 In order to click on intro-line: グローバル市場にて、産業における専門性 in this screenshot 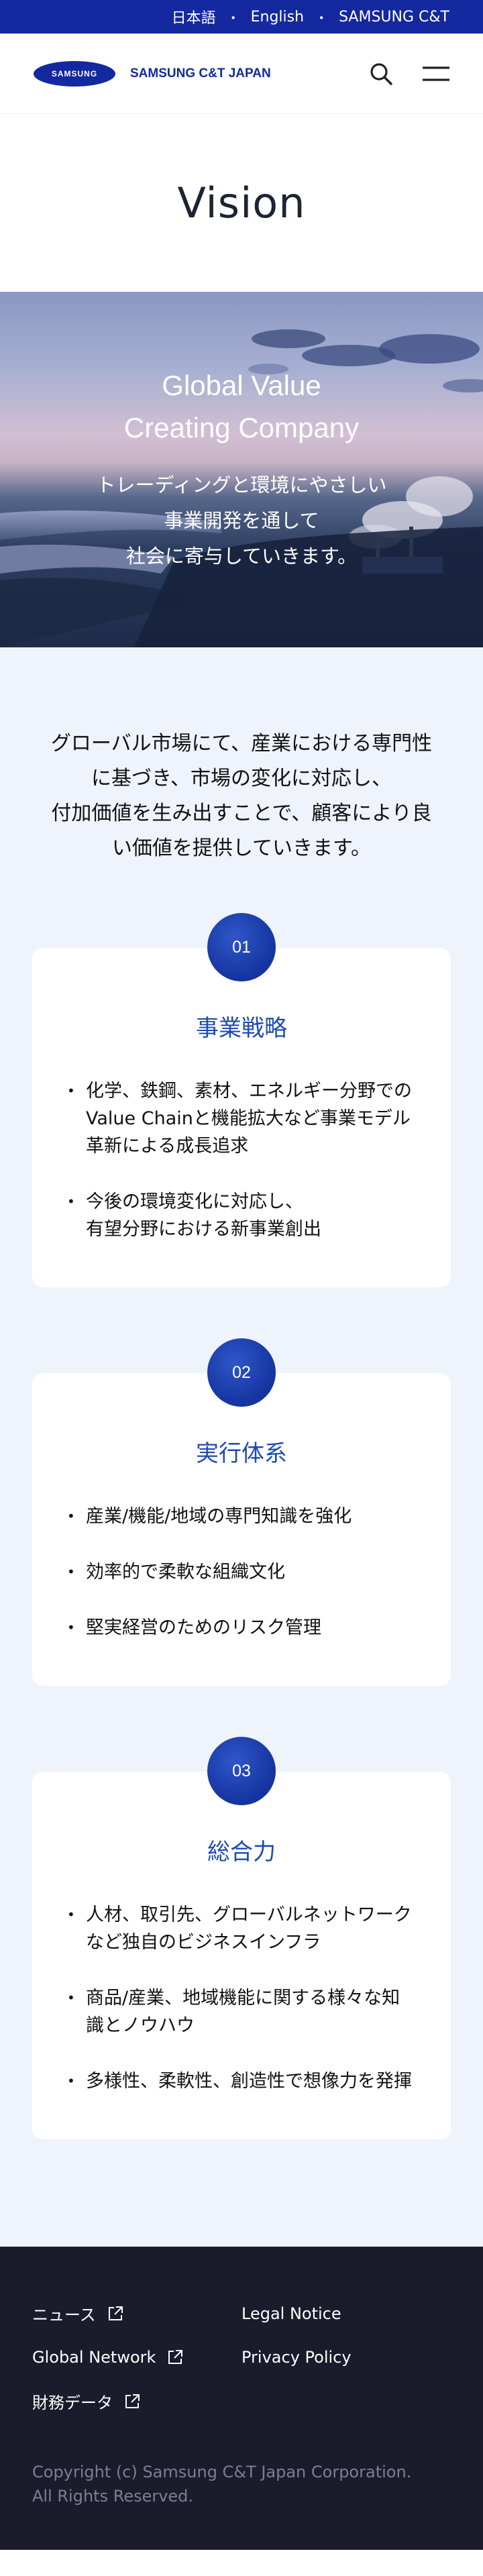, I will do `click(241, 743)`.